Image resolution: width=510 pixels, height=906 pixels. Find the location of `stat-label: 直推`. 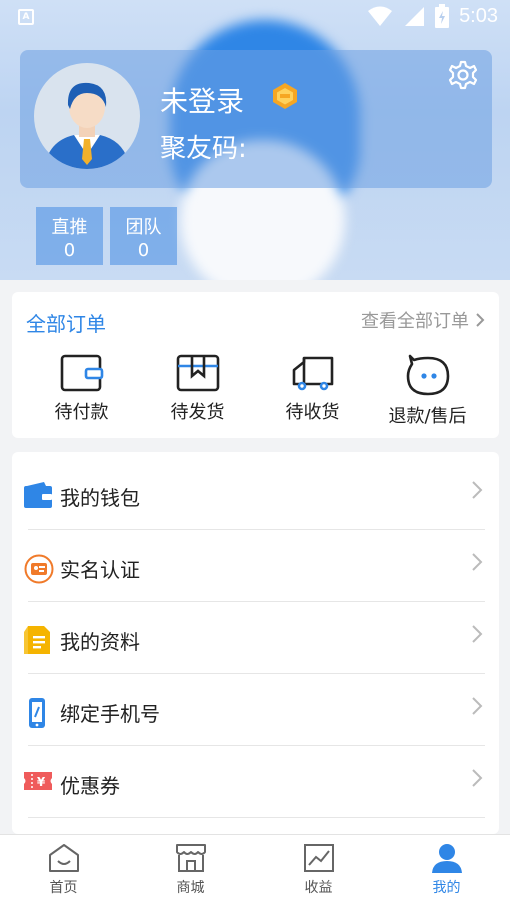

stat-label: 直推 is located at coordinates (69, 227).